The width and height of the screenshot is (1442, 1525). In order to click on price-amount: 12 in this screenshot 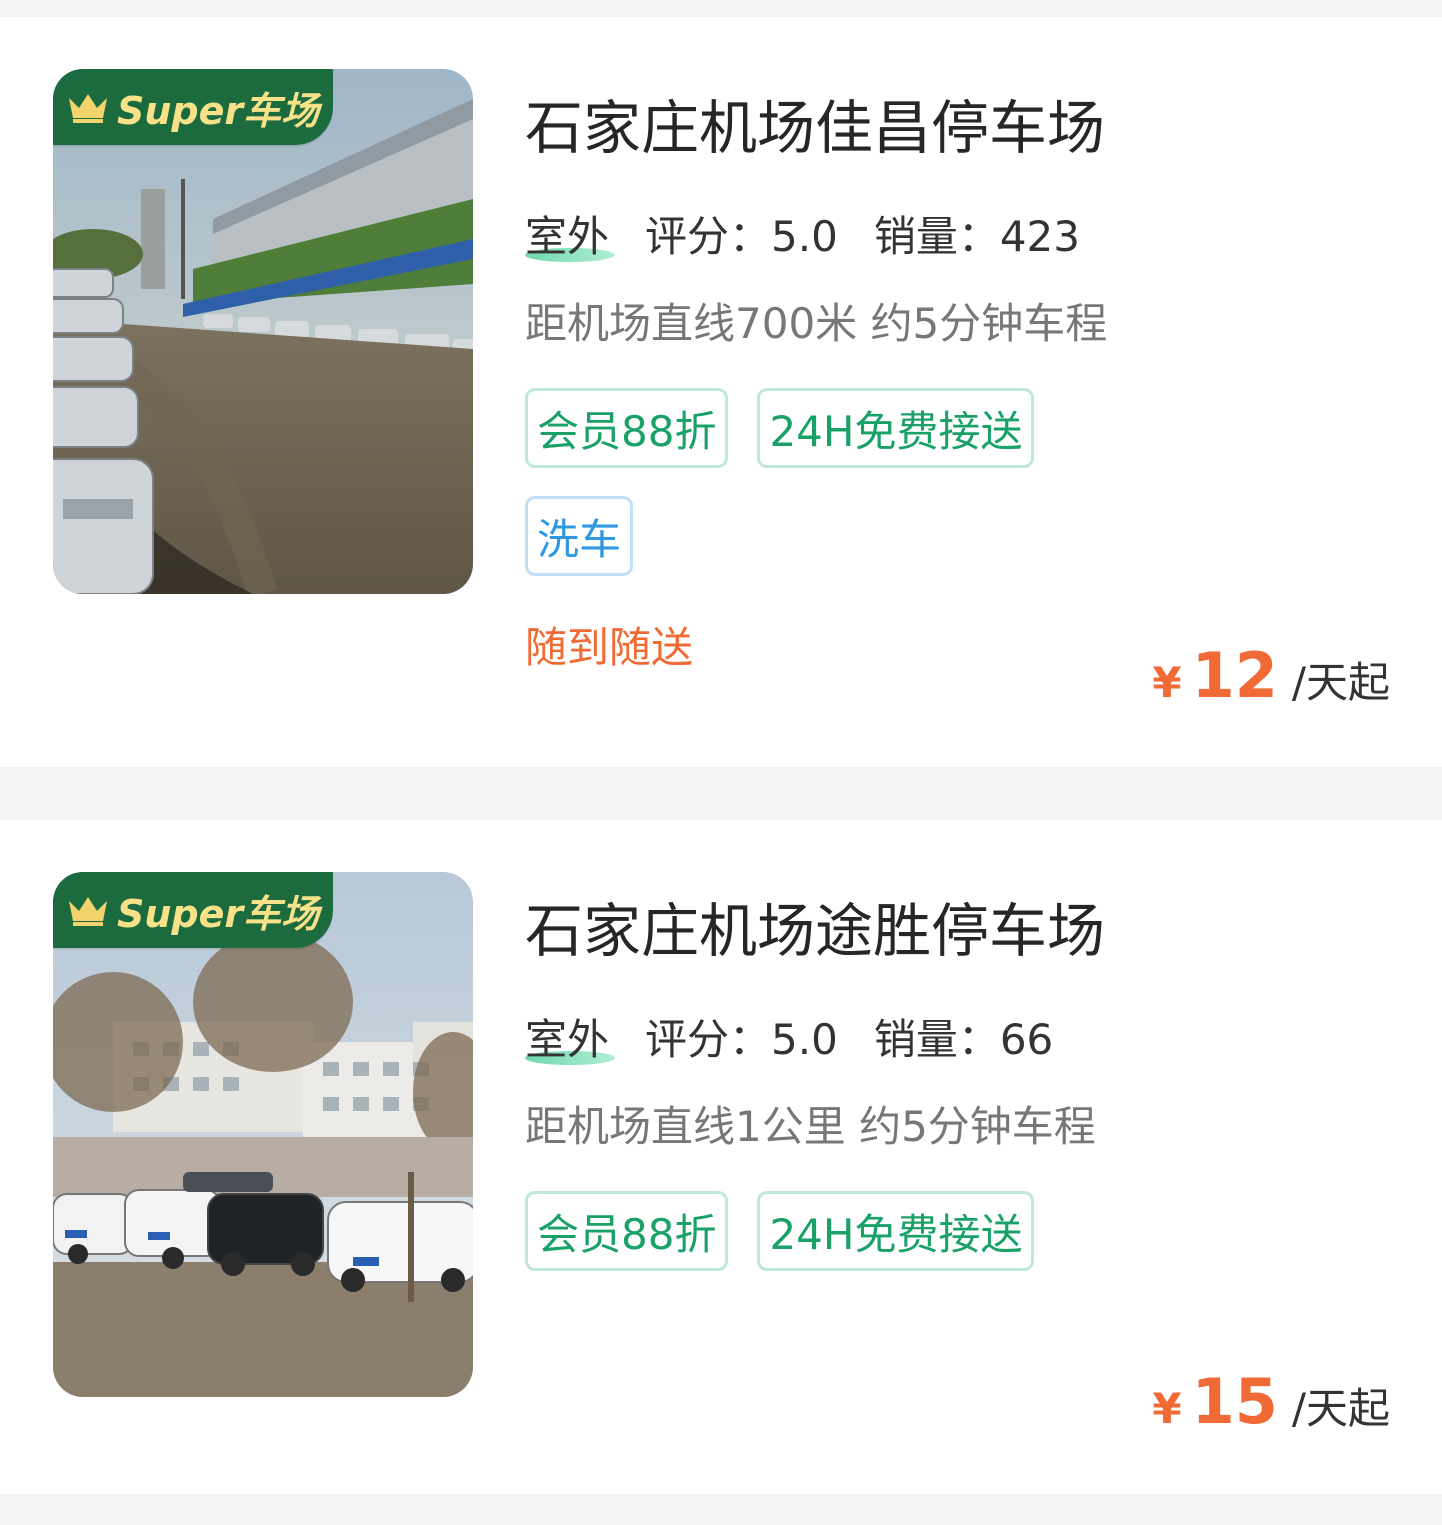, I will do `click(1234, 675)`.